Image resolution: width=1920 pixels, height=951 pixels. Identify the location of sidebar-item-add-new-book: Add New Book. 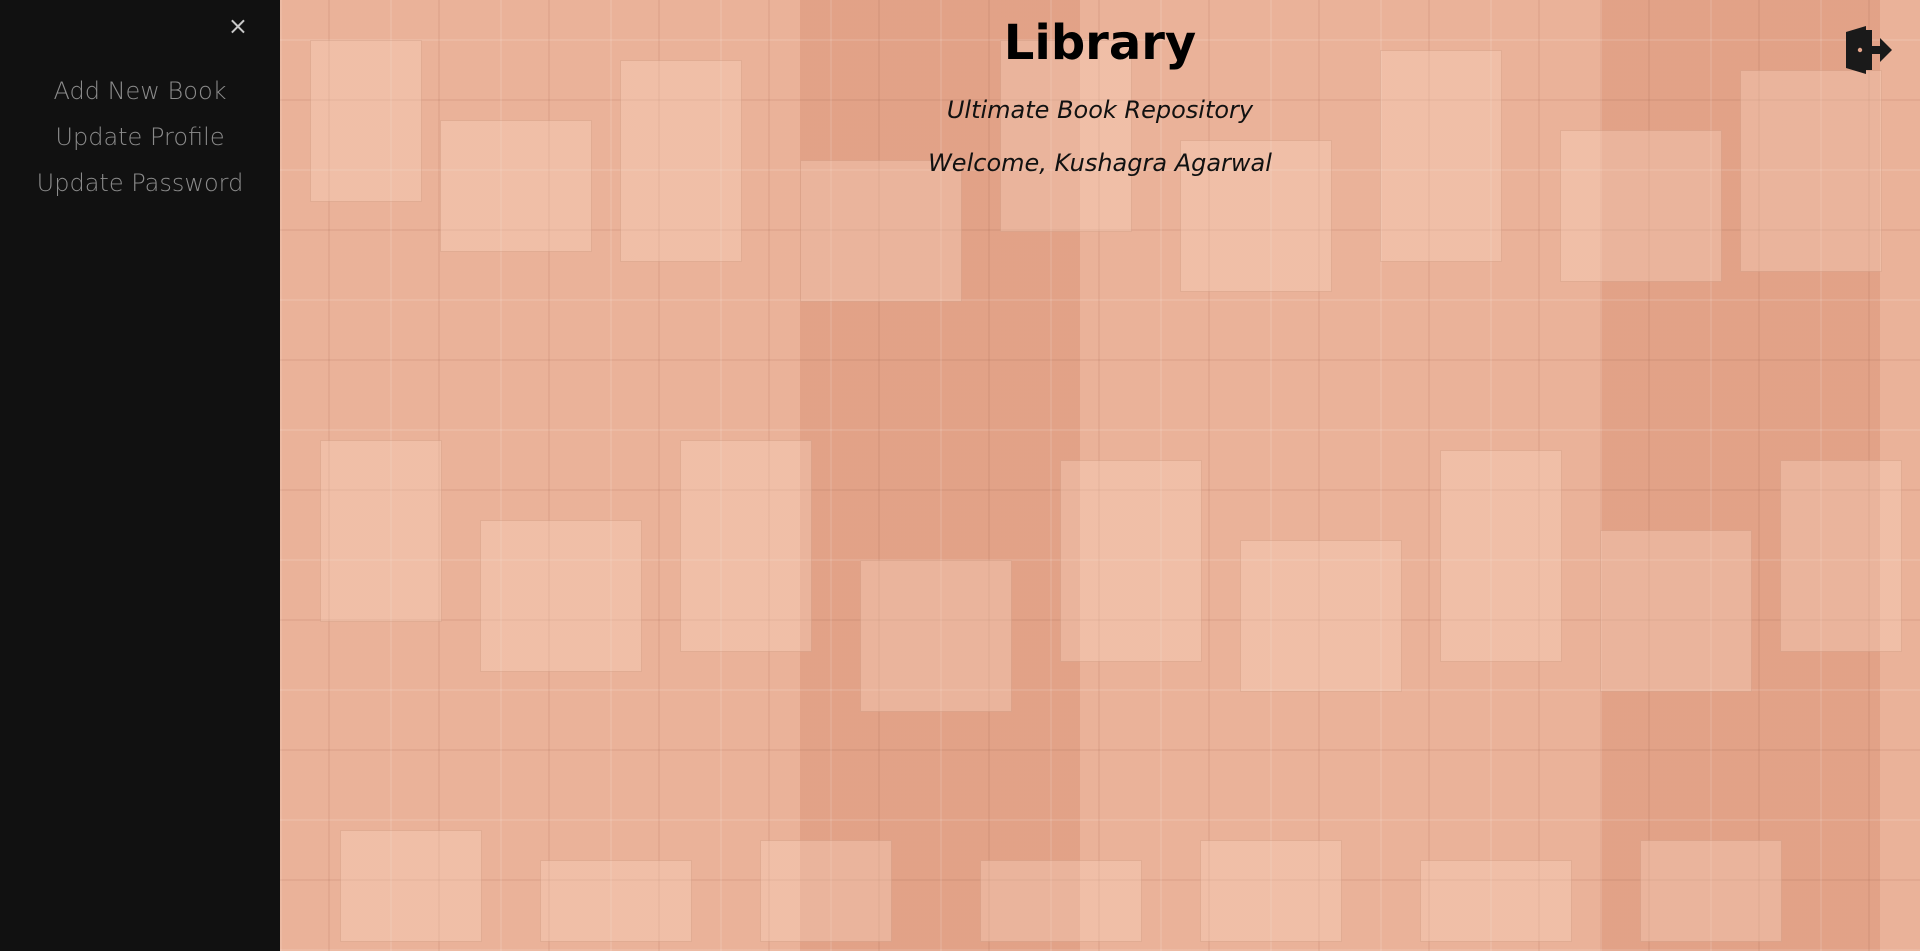
(139, 91).